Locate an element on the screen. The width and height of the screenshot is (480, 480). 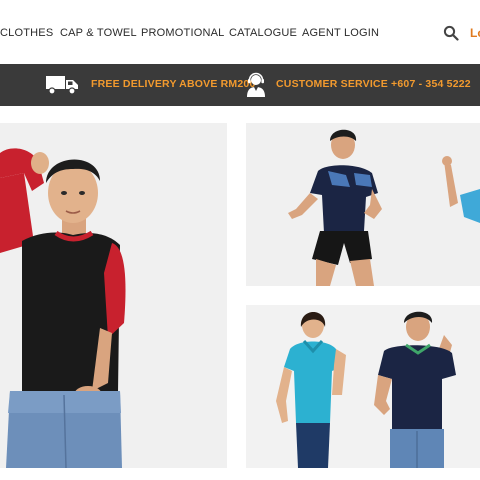
nav-item-clothes: CLOTHES is located at coordinates (26, 33).